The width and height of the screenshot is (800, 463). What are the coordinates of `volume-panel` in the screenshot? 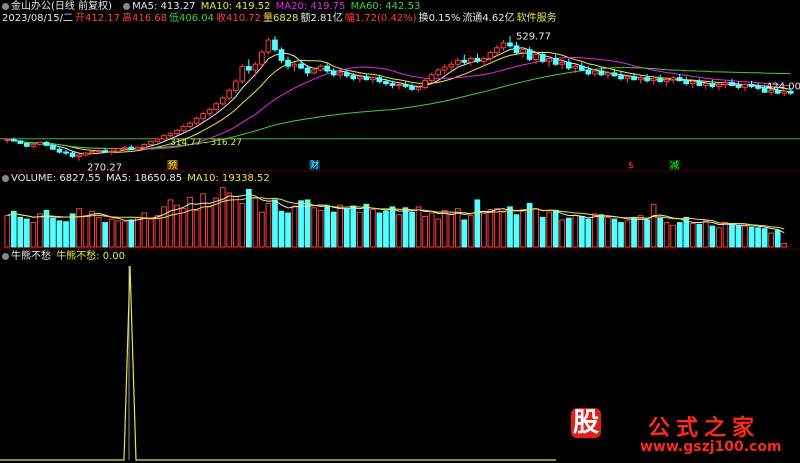 It's located at (396, 217).